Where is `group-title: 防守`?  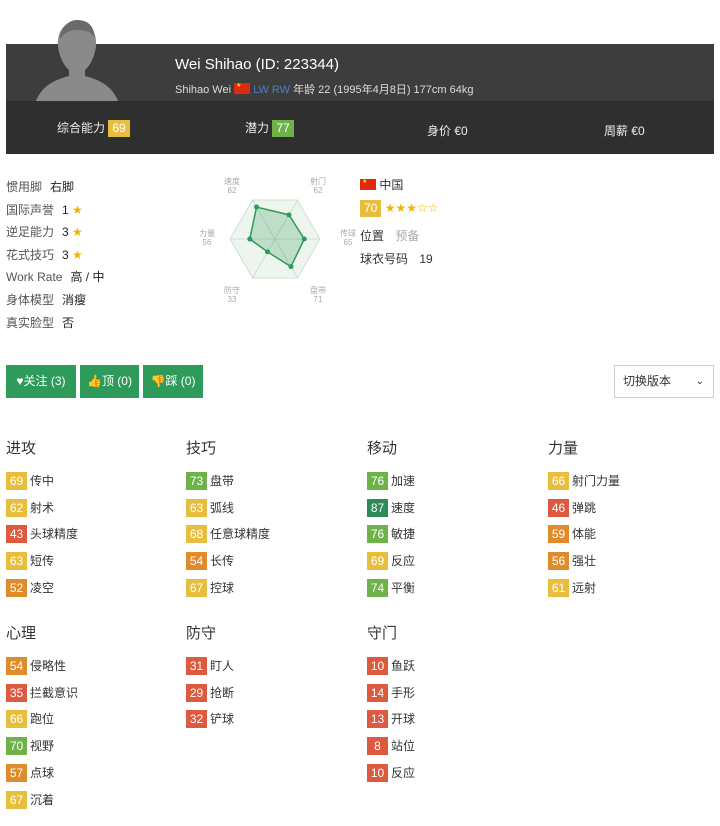
group-title: 防守 is located at coordinates (201, 633).